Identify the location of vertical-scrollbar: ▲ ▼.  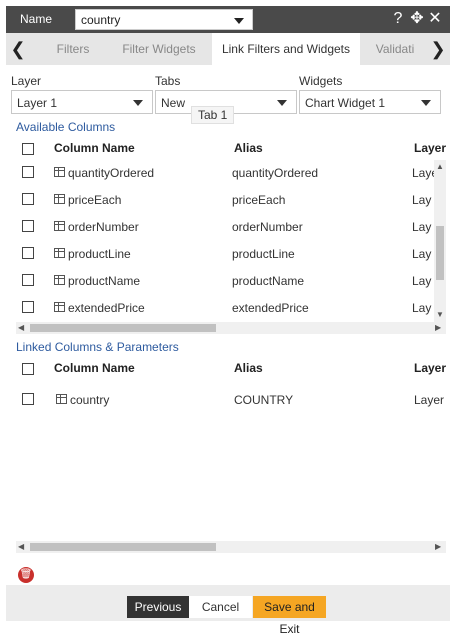
(440, 241).